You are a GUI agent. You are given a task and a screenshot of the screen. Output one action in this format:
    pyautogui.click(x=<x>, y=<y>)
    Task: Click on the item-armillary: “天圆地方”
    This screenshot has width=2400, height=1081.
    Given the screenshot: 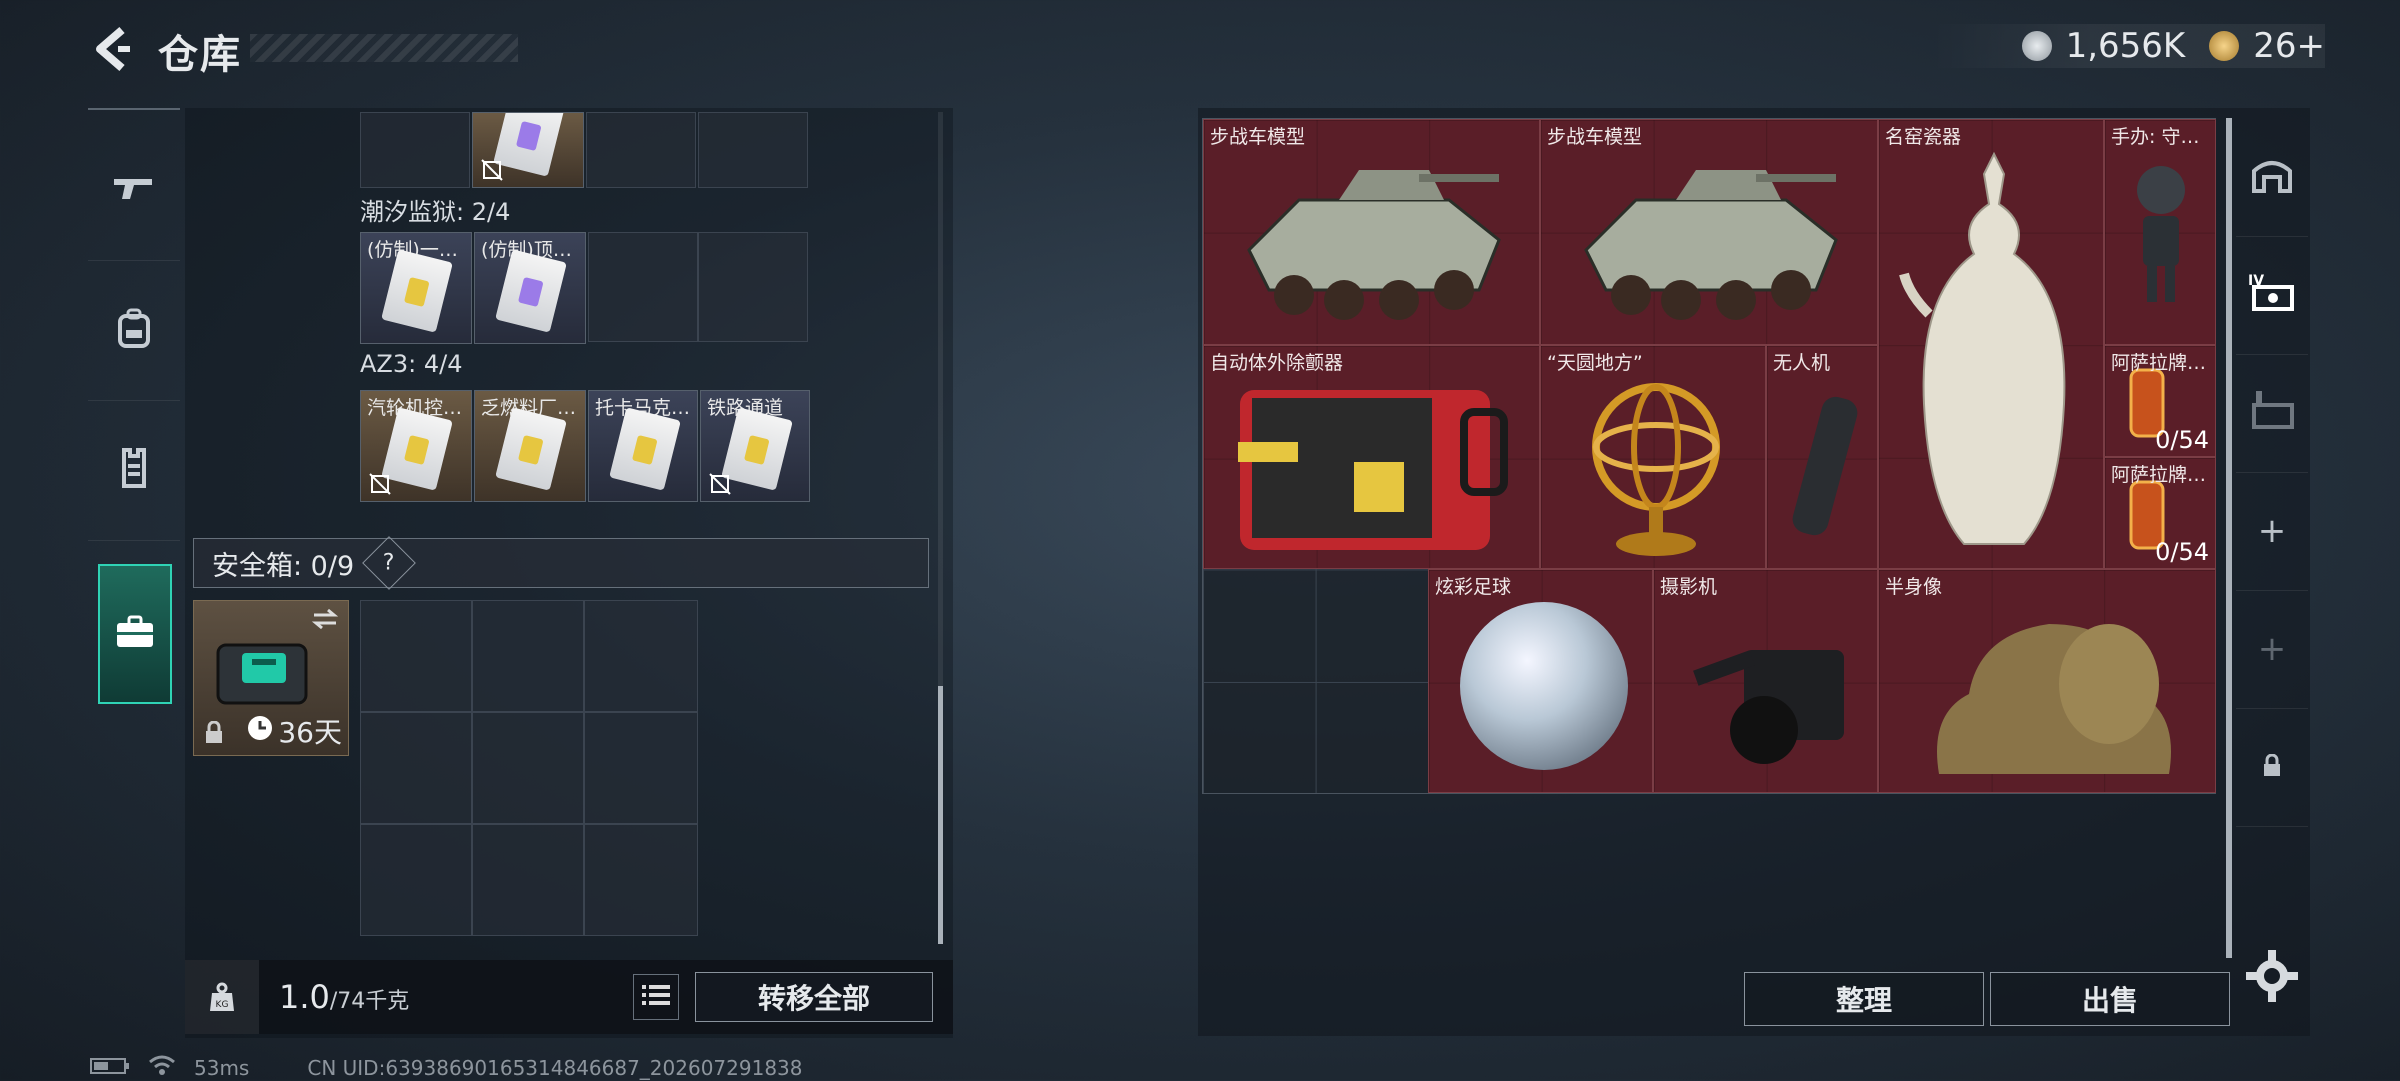 What is the action you would take?
    pyautogui.click(x=1653, y=457)
    